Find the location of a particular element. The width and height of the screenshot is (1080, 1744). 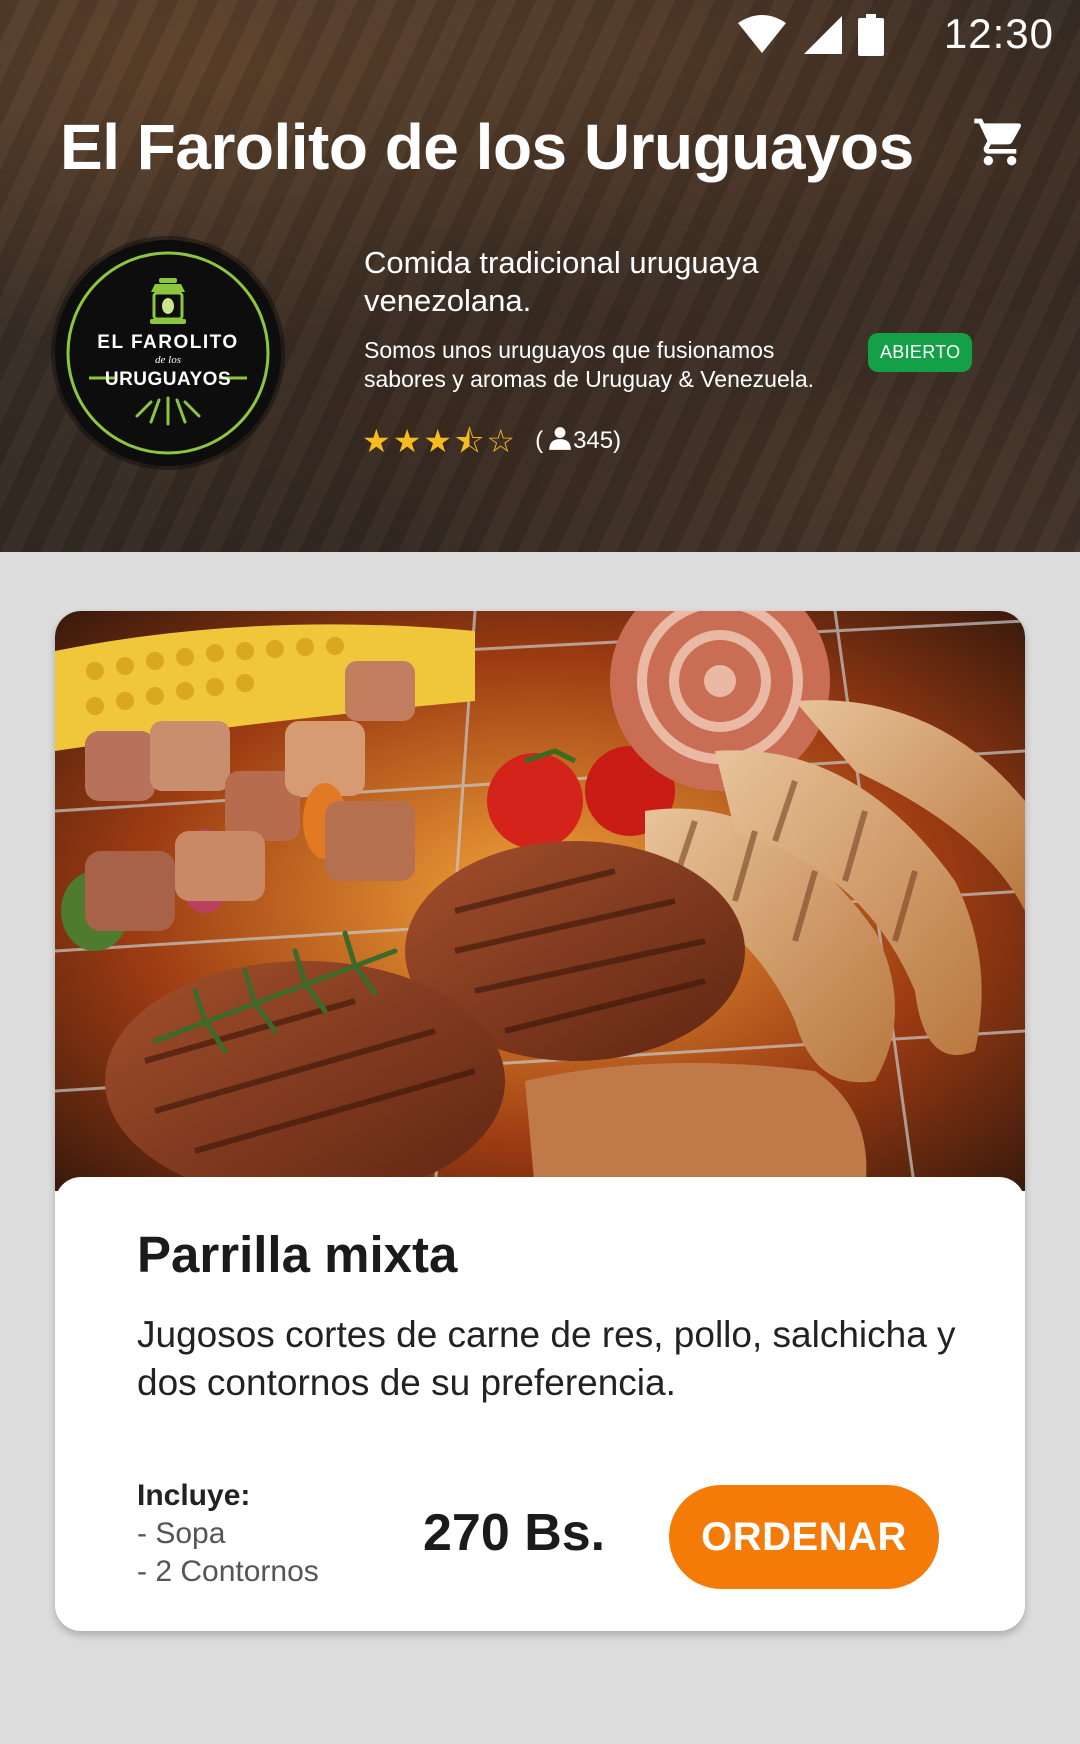

product-title: Parrilla mixta is located at coordinates (297, 1254).